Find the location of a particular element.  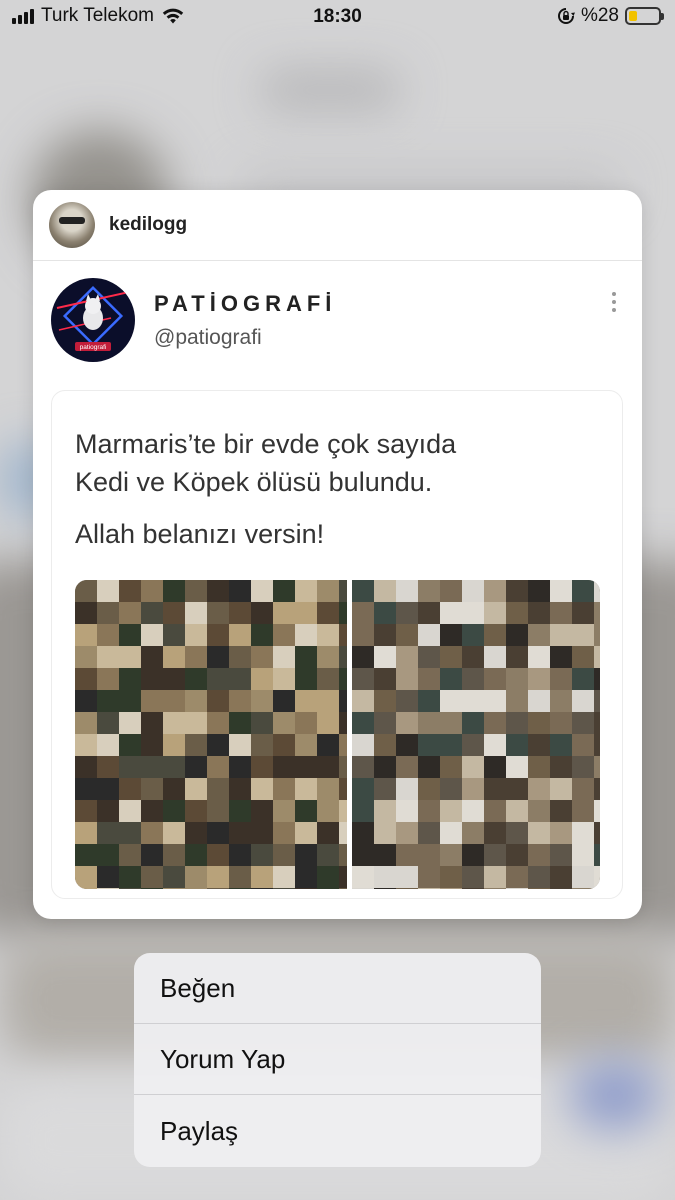

tweet-handle: @patiografi is located at coordinates (208, 337).